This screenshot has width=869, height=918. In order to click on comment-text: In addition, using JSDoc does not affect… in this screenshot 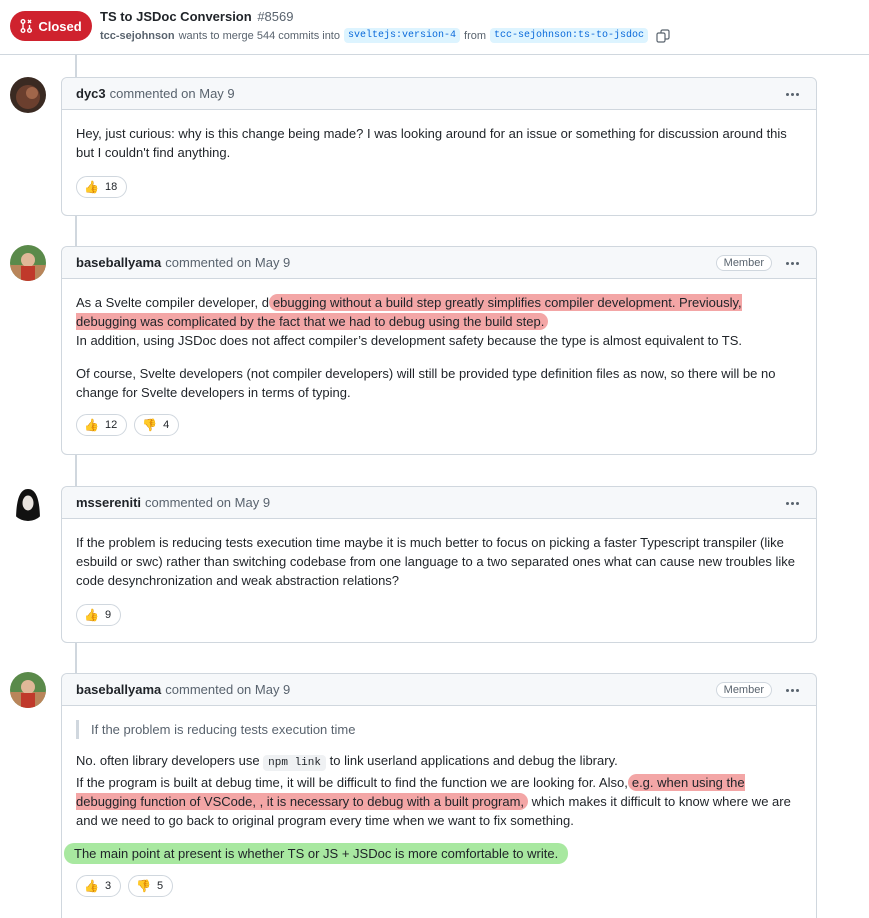, I will do `click(409, 340)`.